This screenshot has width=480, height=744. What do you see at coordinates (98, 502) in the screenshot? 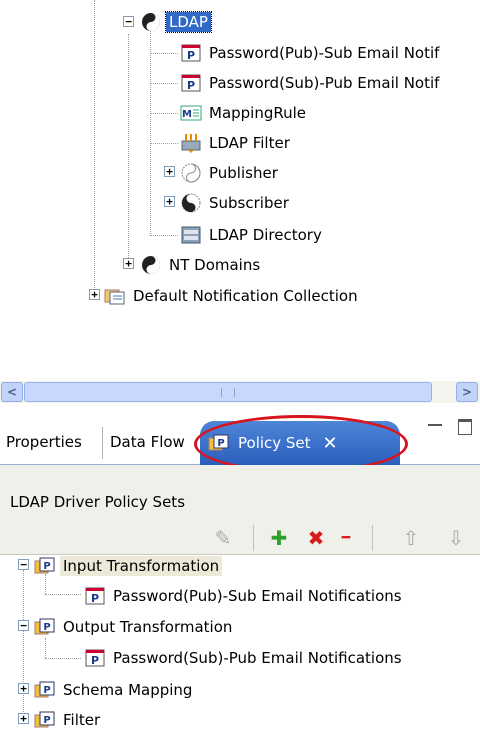
I see `panel-title: LDAP Driver Policy Sets` at bounding box center [98, 502].